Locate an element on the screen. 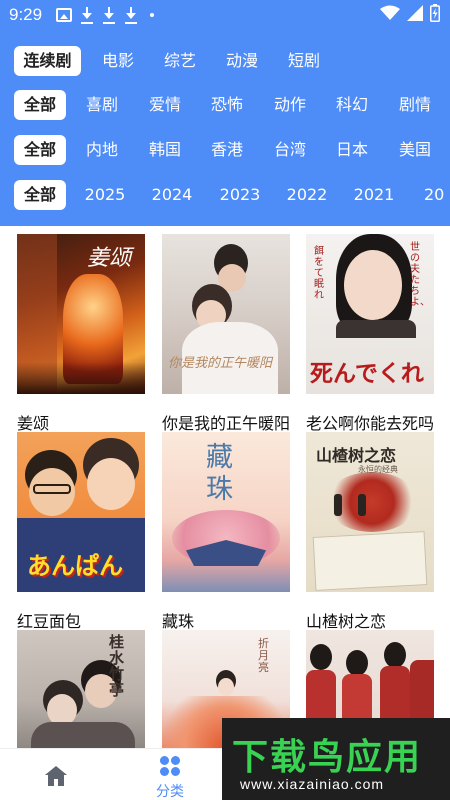  tab-year-2021: 2021 is located at coordinates (374, 195).